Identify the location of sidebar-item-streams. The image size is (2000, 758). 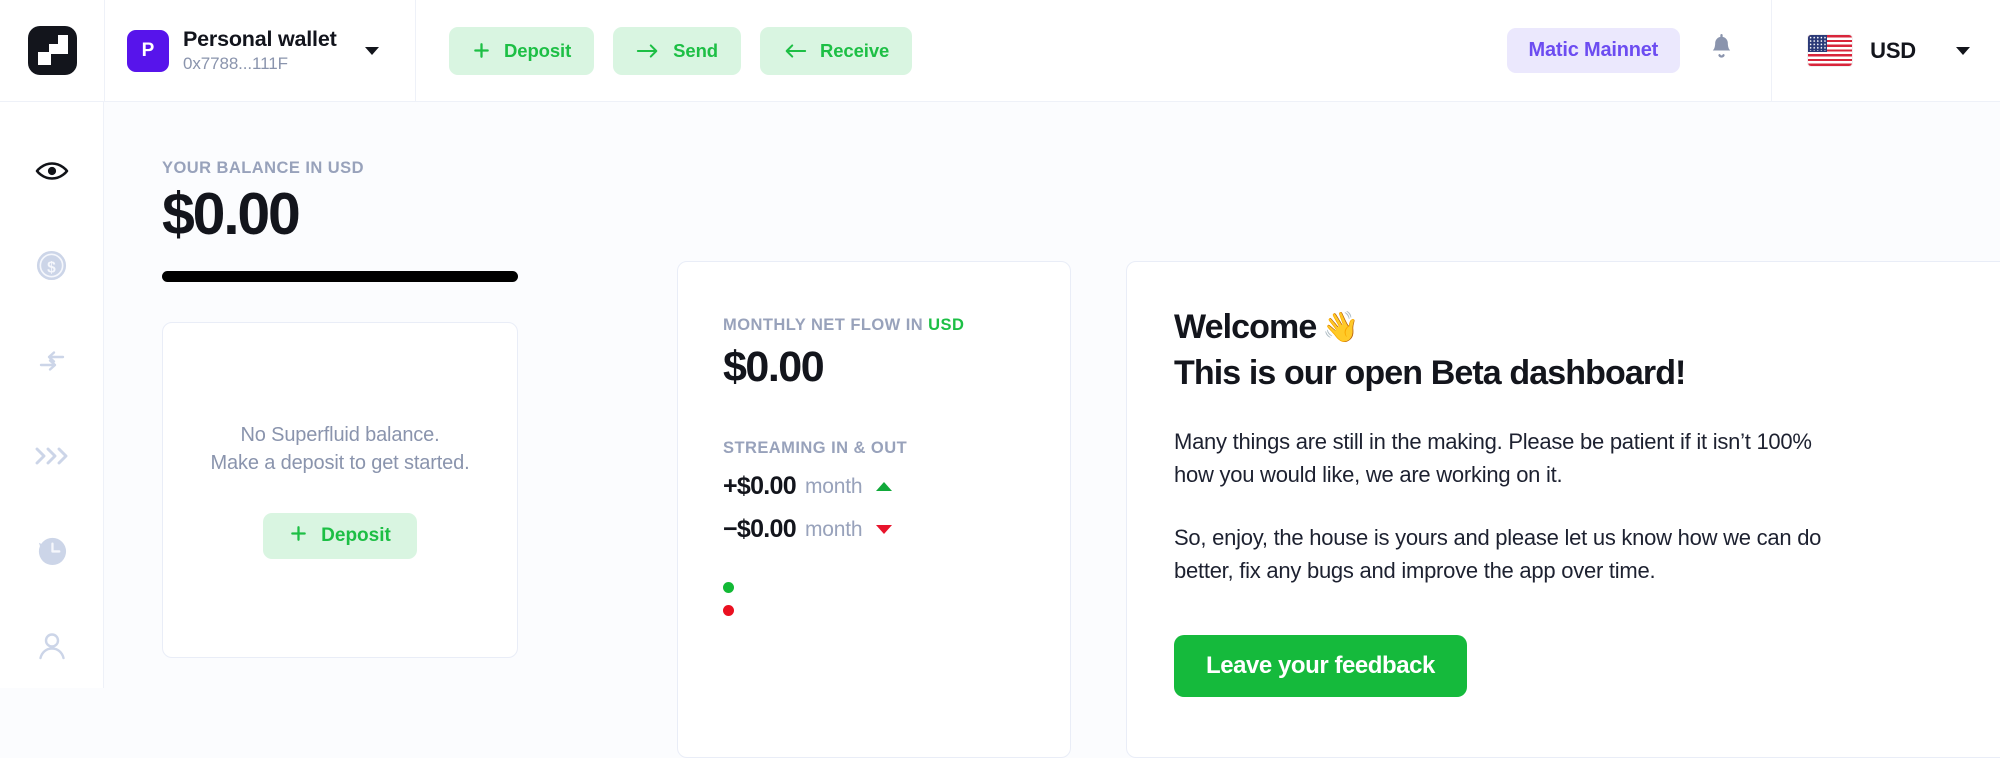
(52, 458).